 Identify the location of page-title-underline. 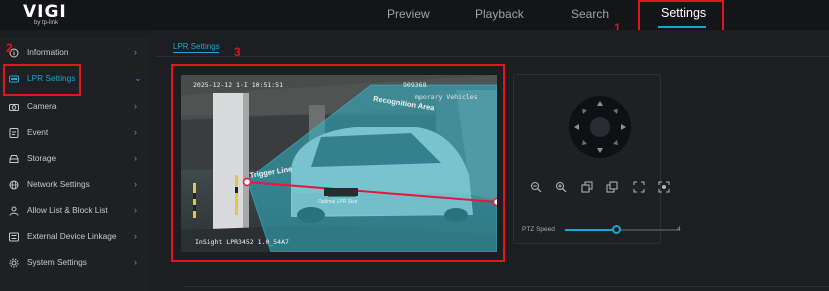
(196, 52).